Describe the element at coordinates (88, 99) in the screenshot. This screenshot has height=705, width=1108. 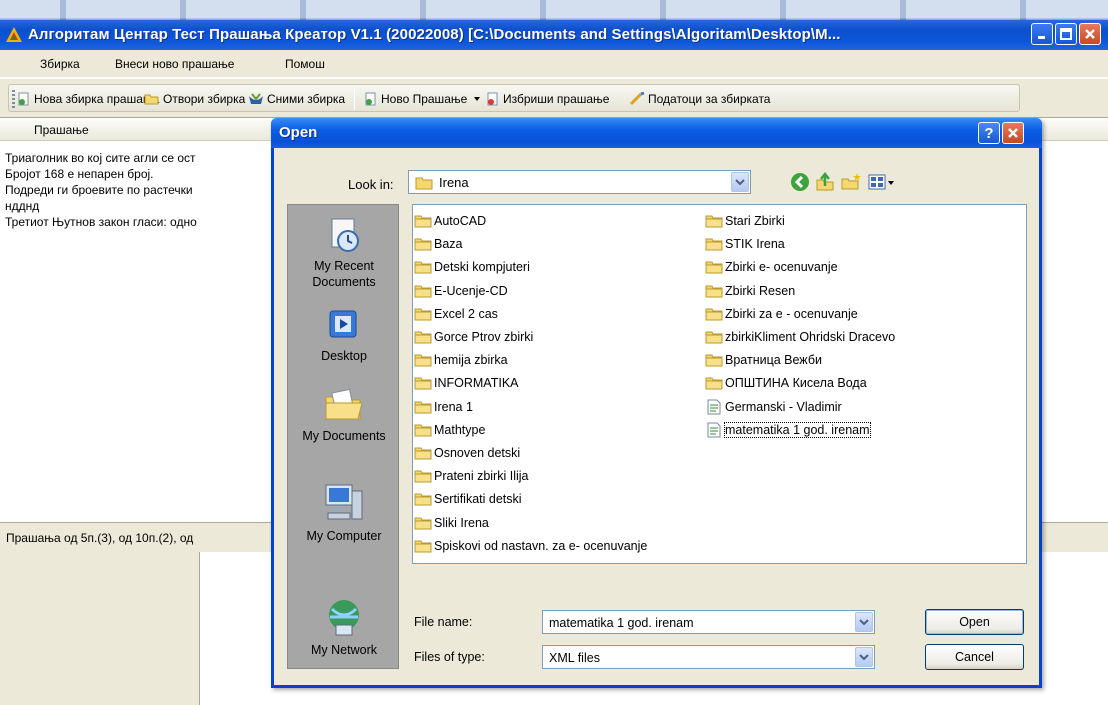
I see `new-collection-button: Нова збирка прашања` at that location.